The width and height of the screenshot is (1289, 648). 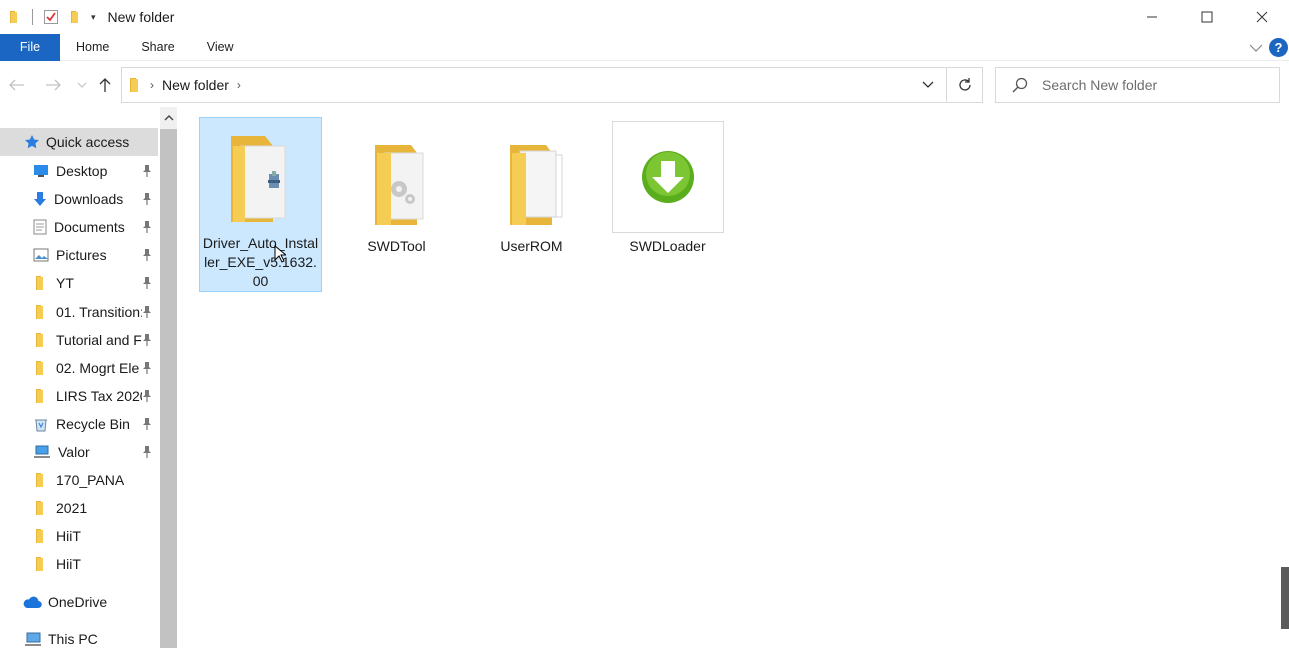 I want to click on refresh-button, so click(x=964, y=85).